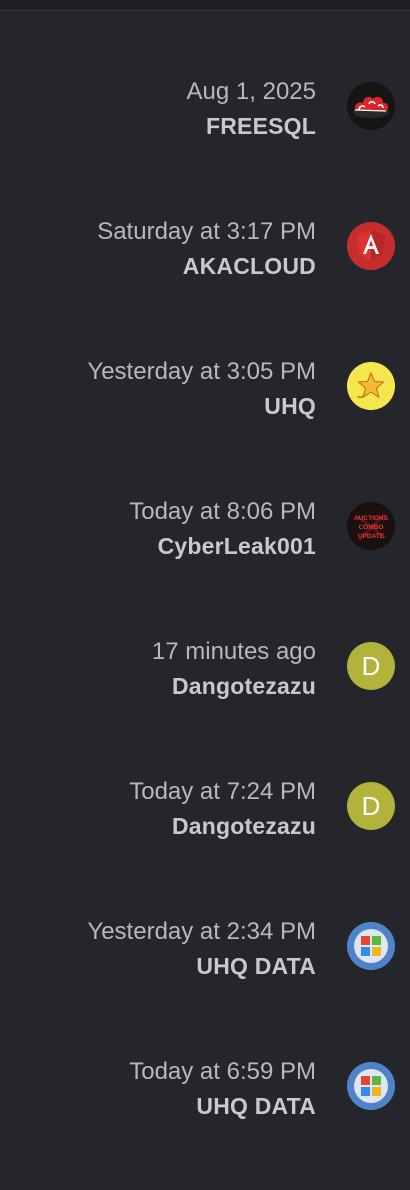 Image resolution: width=410 pixels, height=1190 pixels. What do you see at coordinates (371, 536) in the screenshot?
I see `avatar-text-line-3: UPDATE` at bounding box center [371, 536].